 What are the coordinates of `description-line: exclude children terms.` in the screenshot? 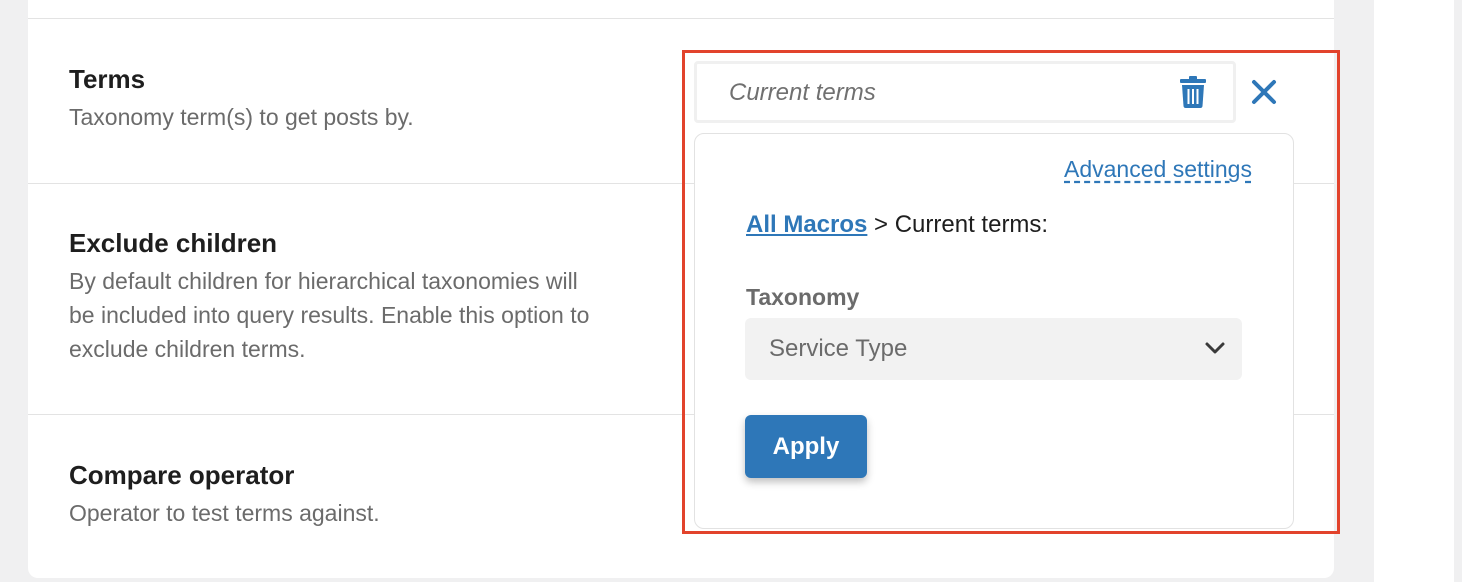 It's located at (187, 349).